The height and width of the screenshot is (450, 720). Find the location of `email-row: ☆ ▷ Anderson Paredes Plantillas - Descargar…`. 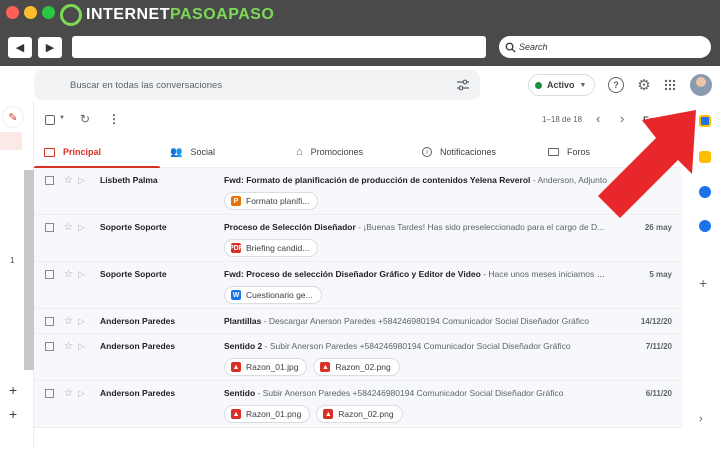

email-row: ☆ ▷ Anderson Paredes Plantillas - Descargar… is located at coordinates (358, 321).